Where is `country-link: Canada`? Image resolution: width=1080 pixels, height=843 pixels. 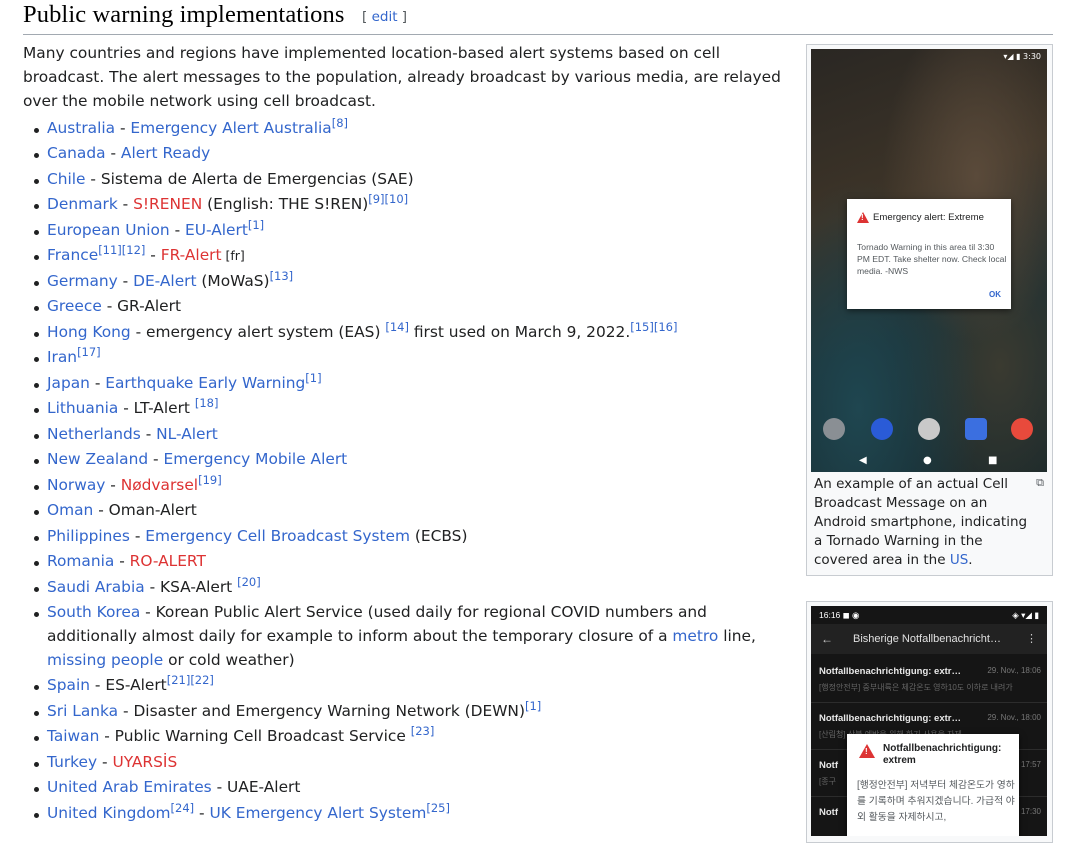
country-link: Canada is located at coordinates (76, 153).